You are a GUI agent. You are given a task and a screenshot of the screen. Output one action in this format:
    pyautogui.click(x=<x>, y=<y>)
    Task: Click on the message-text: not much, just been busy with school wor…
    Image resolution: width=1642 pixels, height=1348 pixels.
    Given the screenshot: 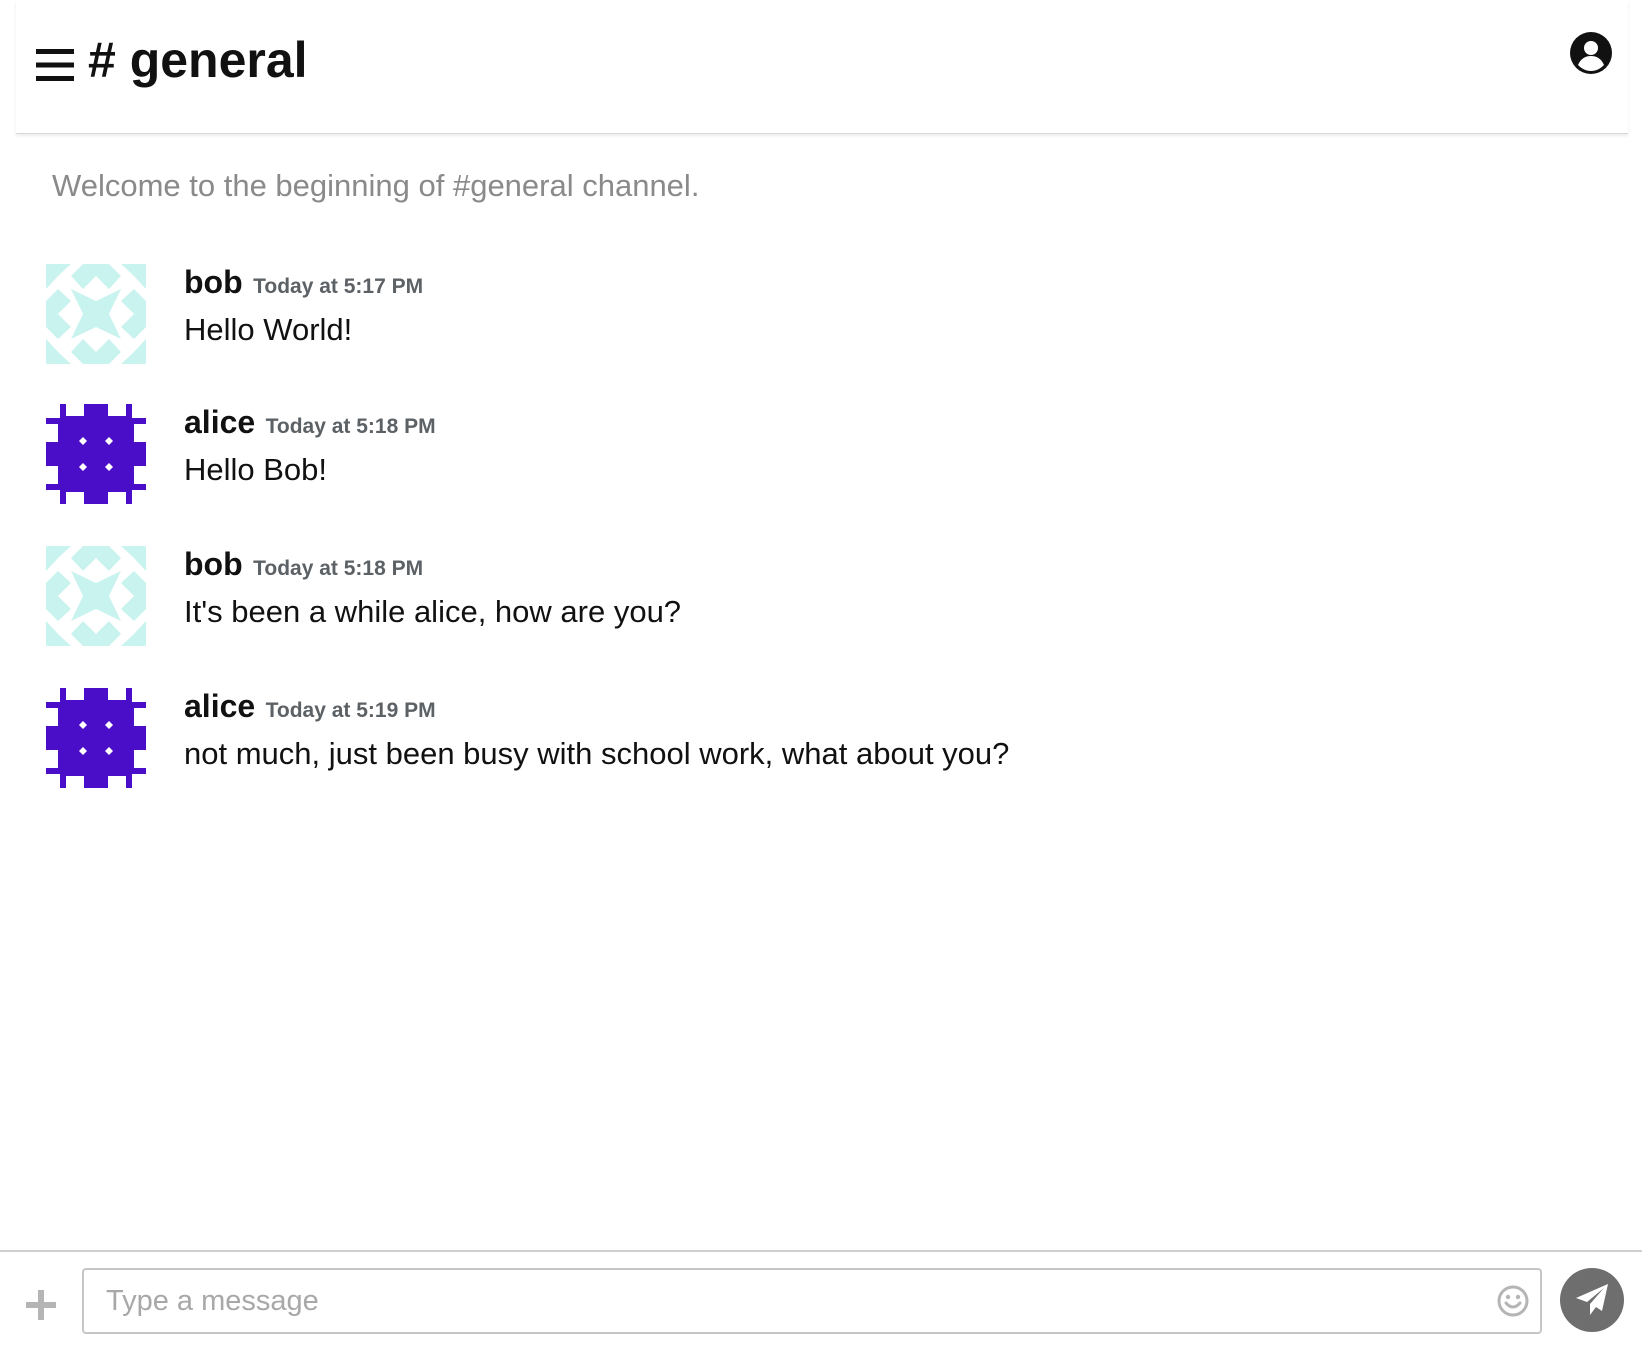 What is the action you would take?
    pyautogui.click(x=597, y=753)
    